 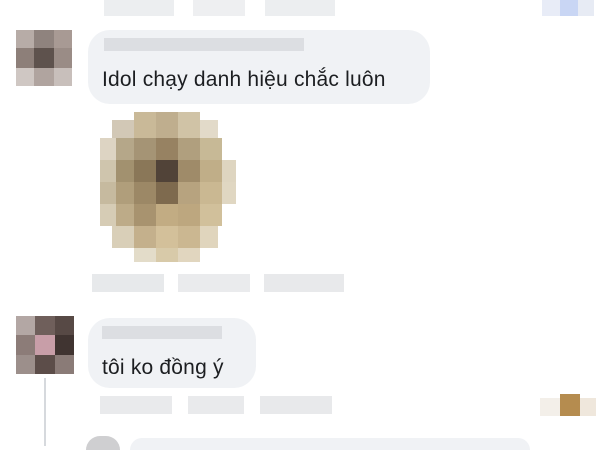 I want to click on reaction-icon, so click(x=568, y=407).